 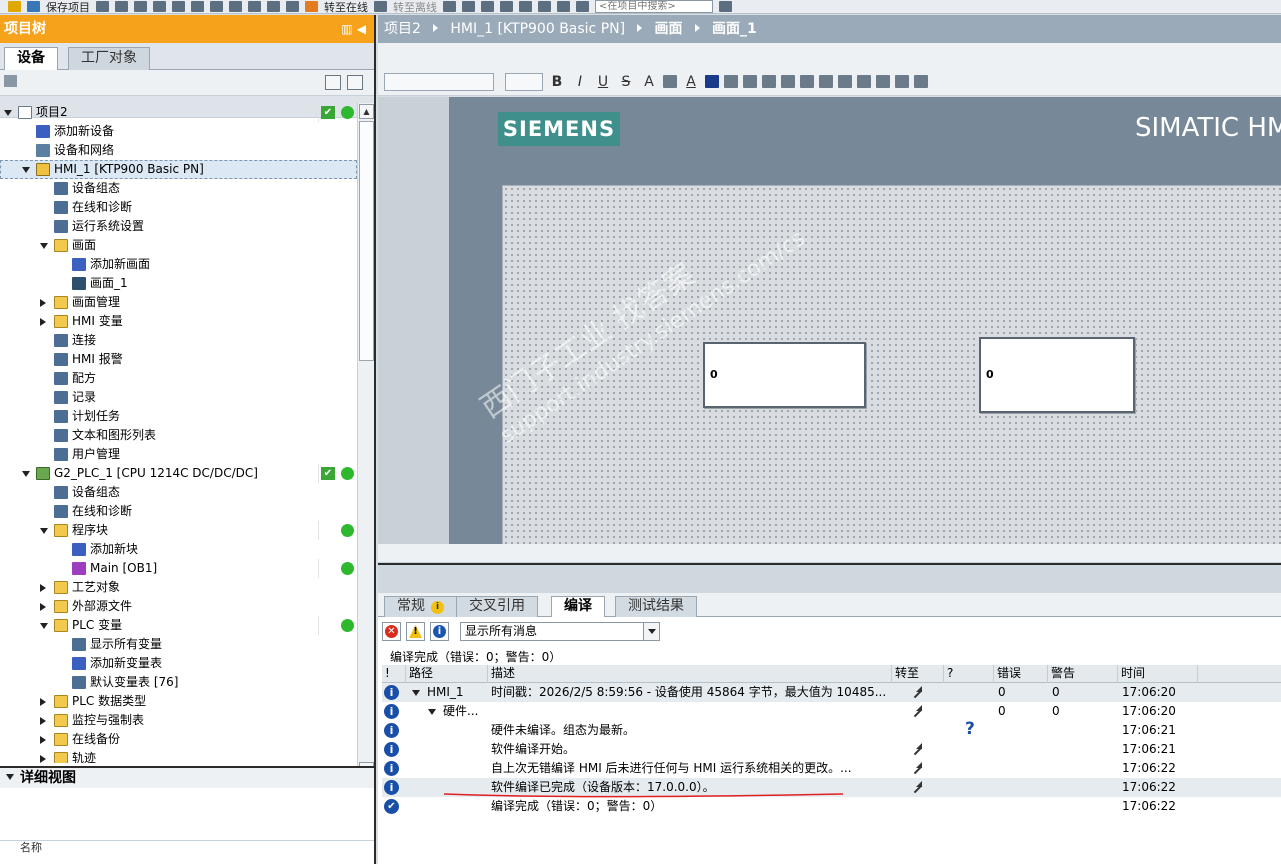 I want to click on tree-item: PLC 变量, so click(x=178, y=625).